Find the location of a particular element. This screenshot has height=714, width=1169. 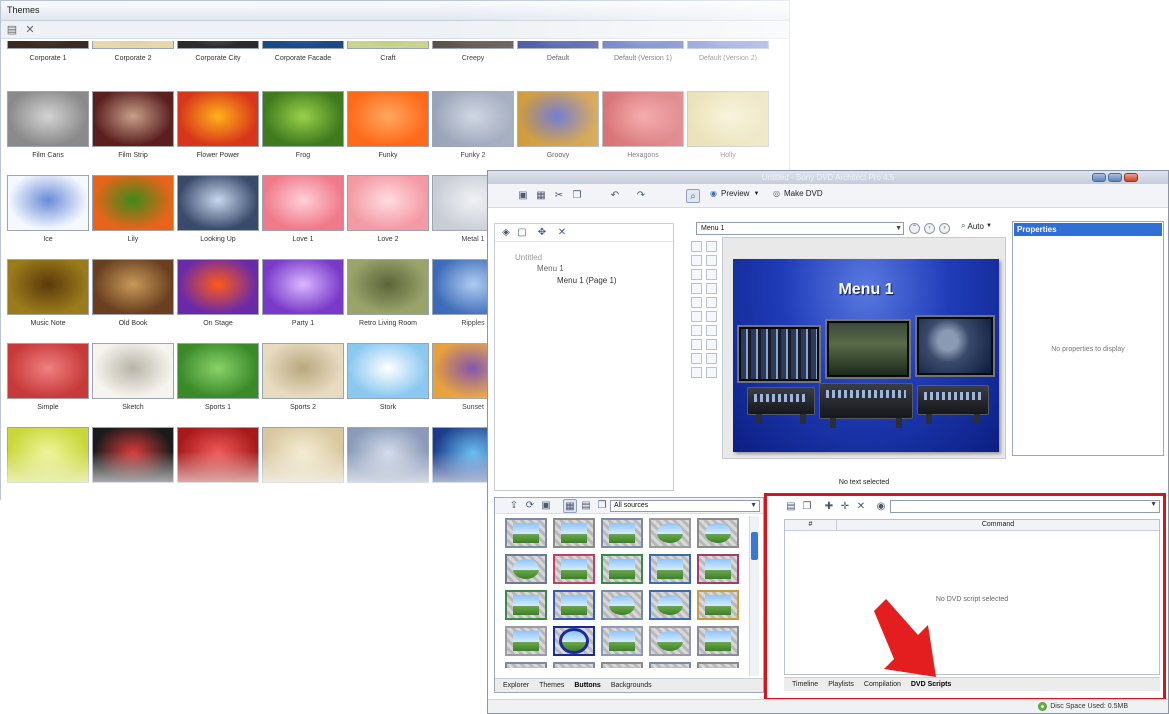

save-icon: ▦ is located at coordinates (541, 196).